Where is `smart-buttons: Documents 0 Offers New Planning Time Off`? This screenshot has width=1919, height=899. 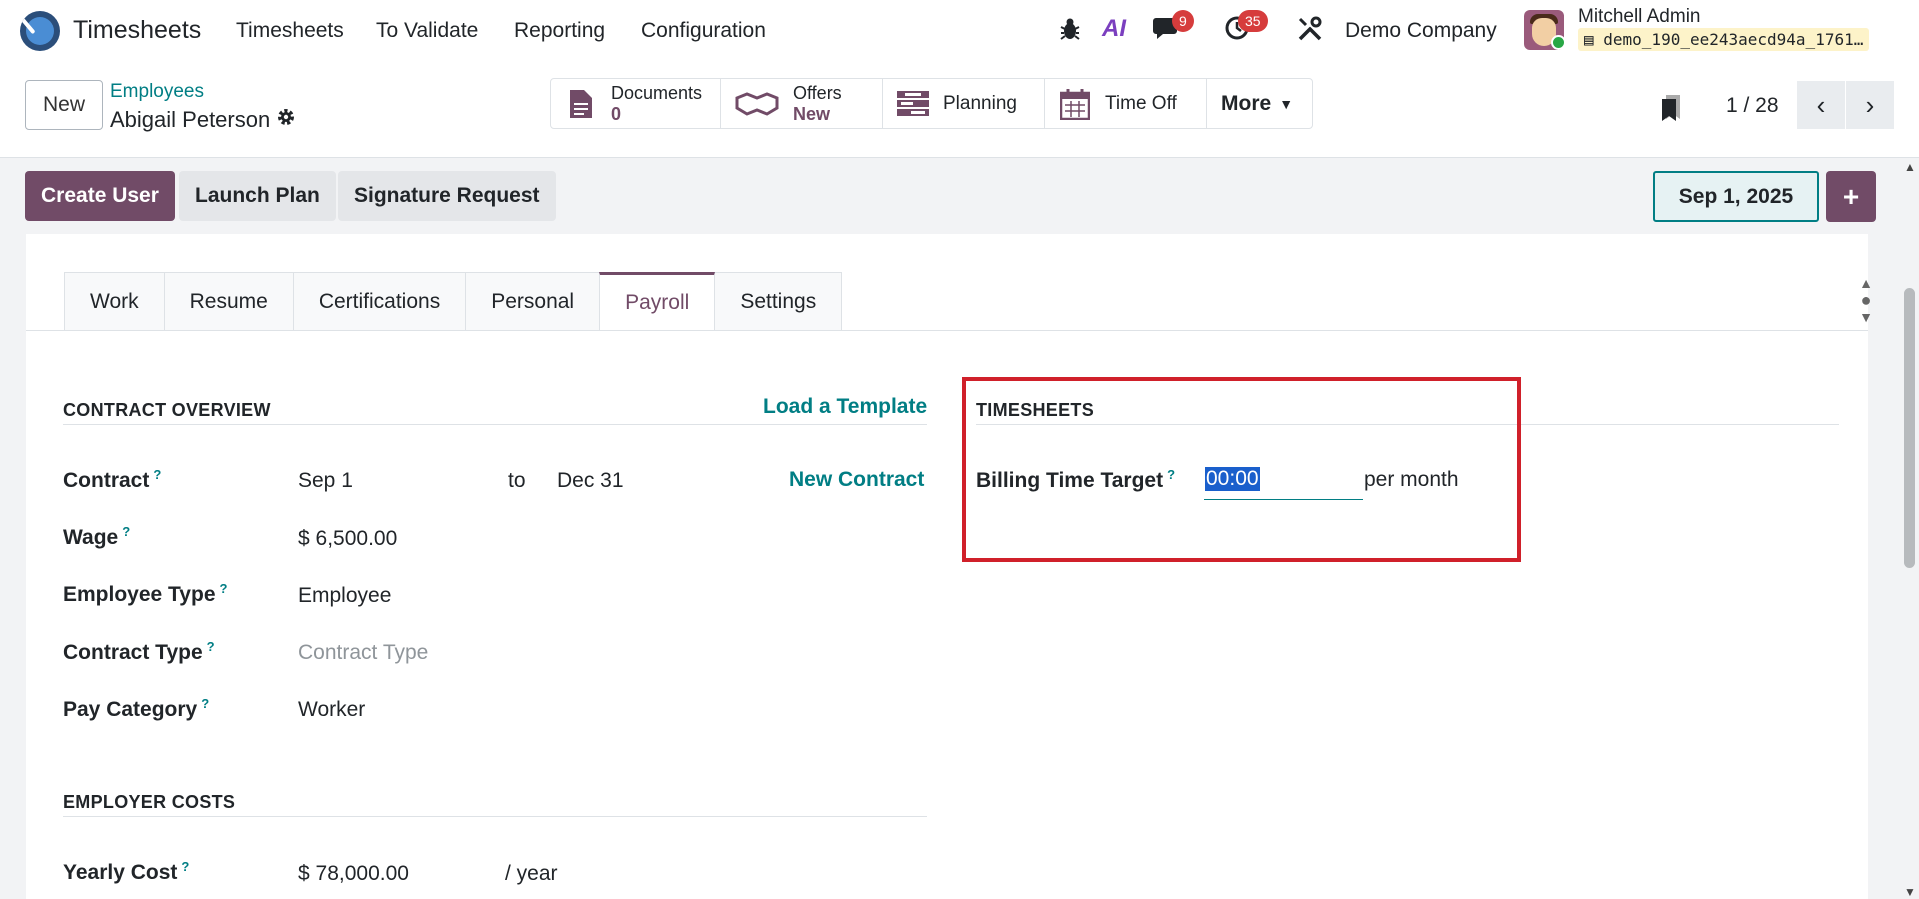
smart-buttons: Documents 0 Offers New Planning Time Off is located at coordinates (931, 103).